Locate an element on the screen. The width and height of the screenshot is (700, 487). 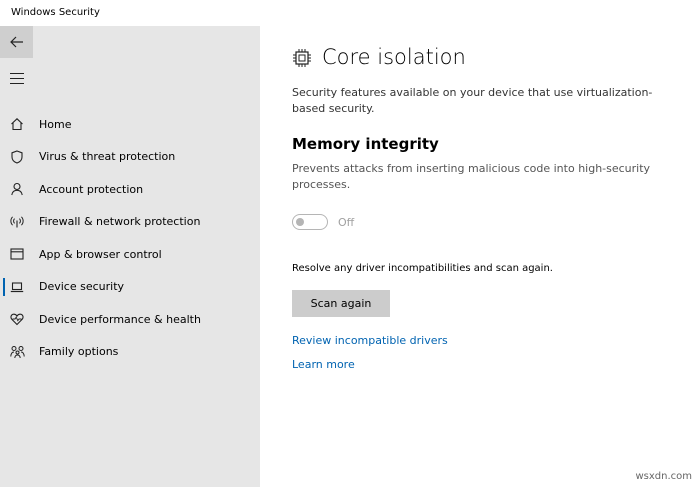
toggle-knob is located at coordinates (300, 221).